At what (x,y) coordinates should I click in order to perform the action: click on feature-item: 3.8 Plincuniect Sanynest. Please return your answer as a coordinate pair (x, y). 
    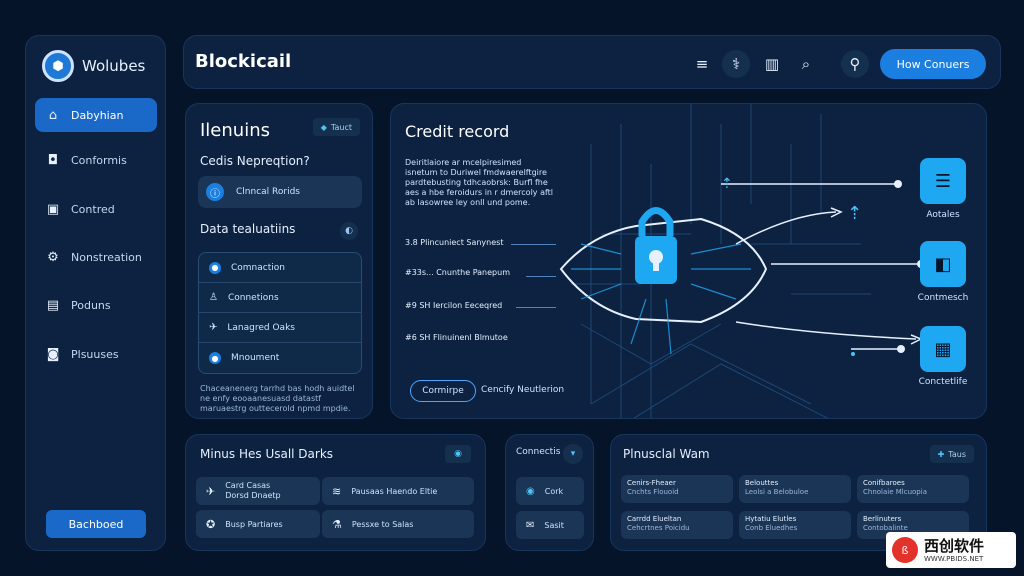
    Looking at the image, I should click on (454, 242).